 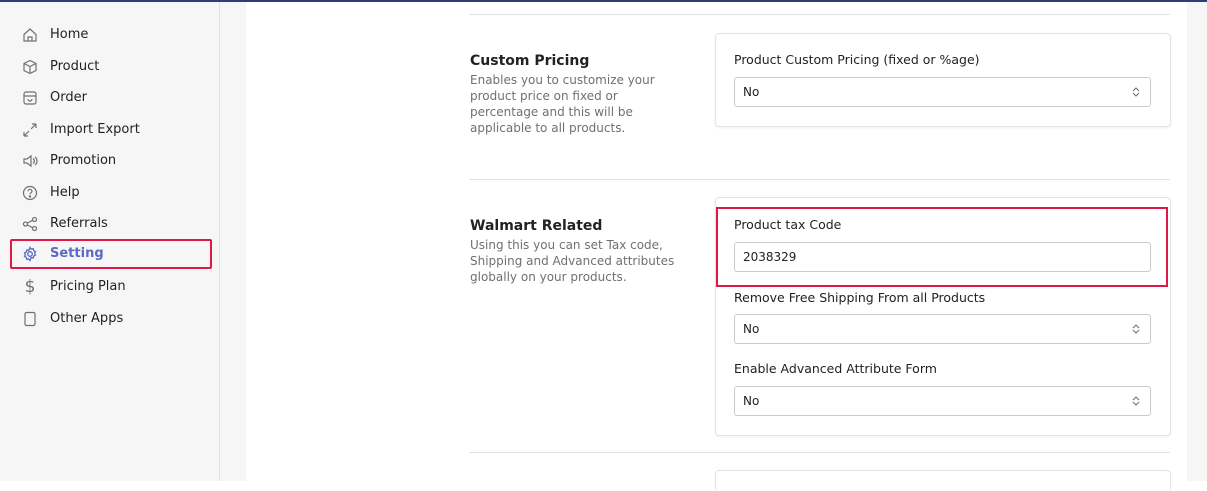 I want to click on tax-code-highlight, so click(x=942, y=247).